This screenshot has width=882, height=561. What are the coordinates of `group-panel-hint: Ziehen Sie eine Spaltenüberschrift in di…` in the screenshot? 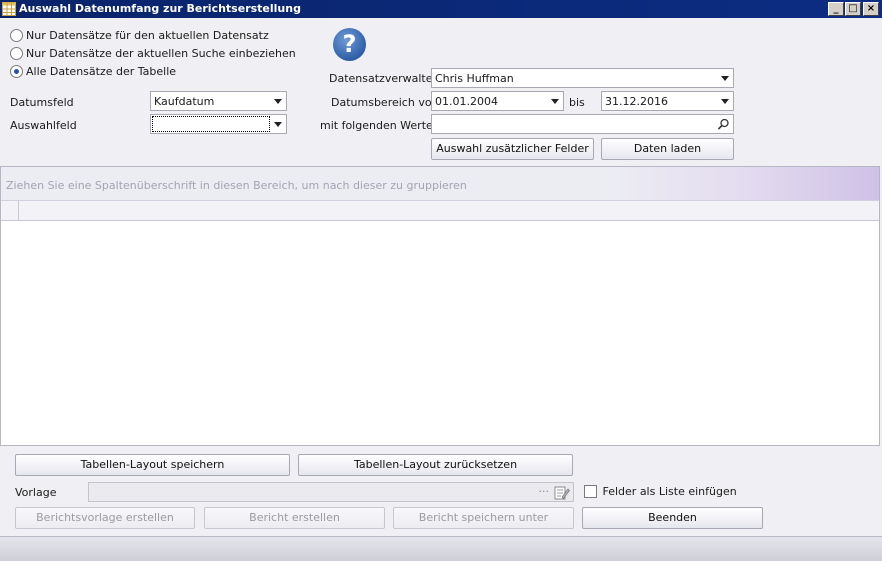 It's located at (236, 185).